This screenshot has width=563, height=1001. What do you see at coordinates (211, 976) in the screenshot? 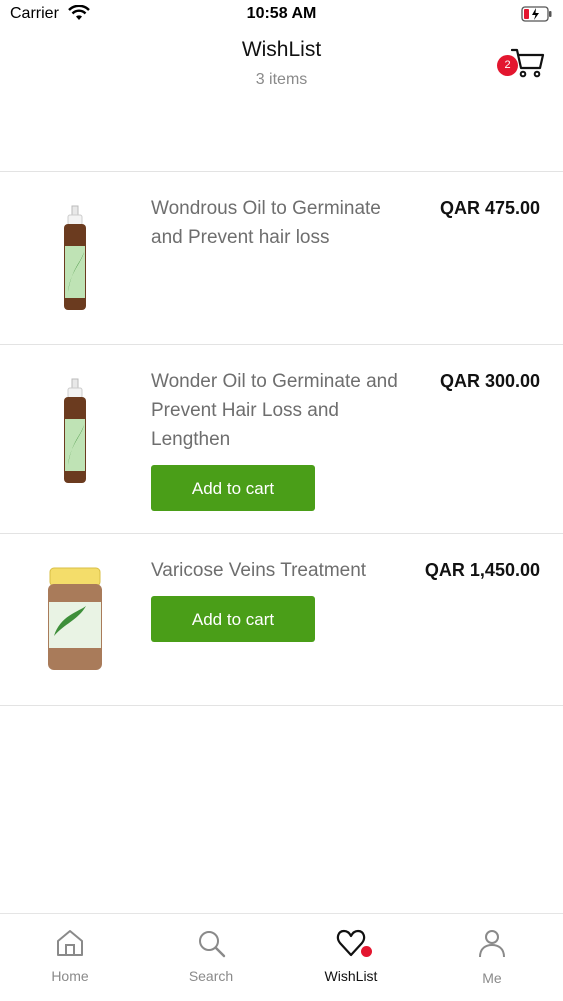
I see `tab-label: Search` at bounding box center [211, 976].